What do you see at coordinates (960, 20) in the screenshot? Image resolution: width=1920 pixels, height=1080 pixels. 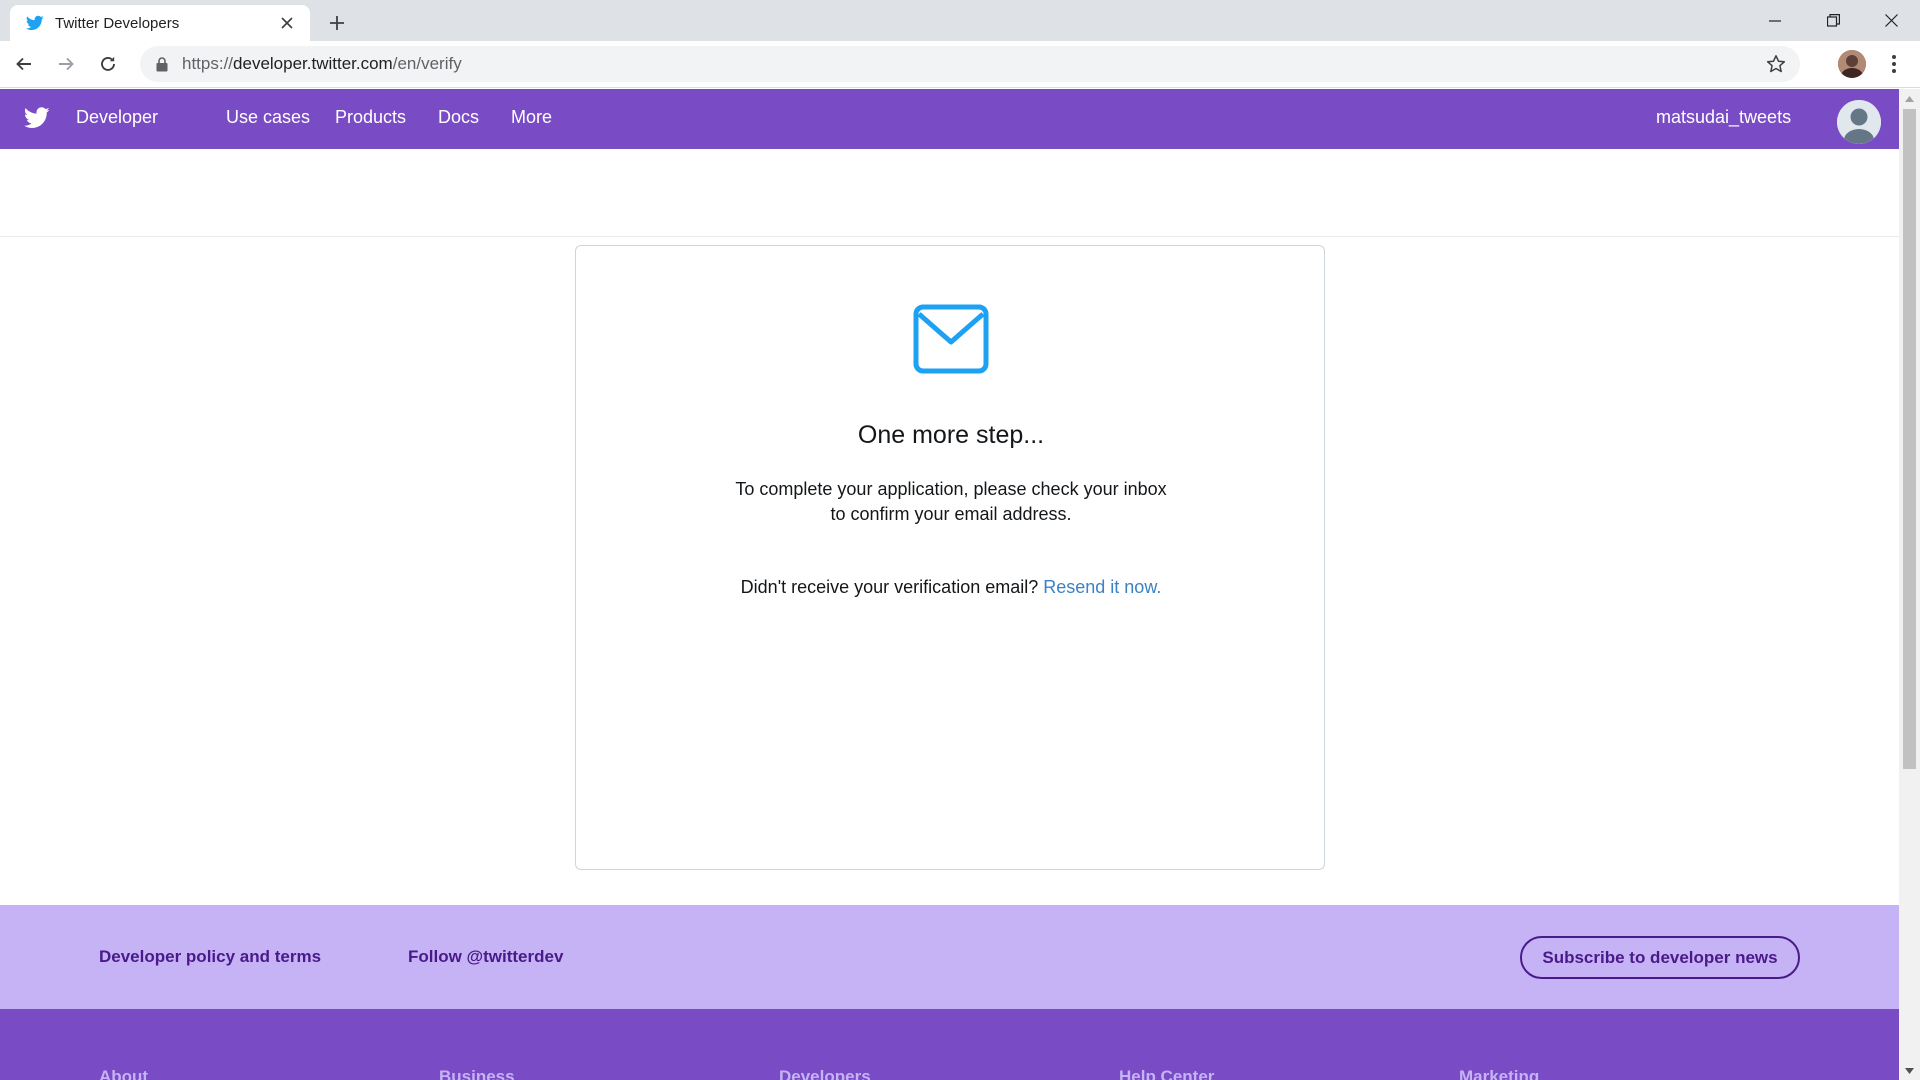 I see `browser-tabstrip: Twitter Developers` at bounding box center [960, 20].